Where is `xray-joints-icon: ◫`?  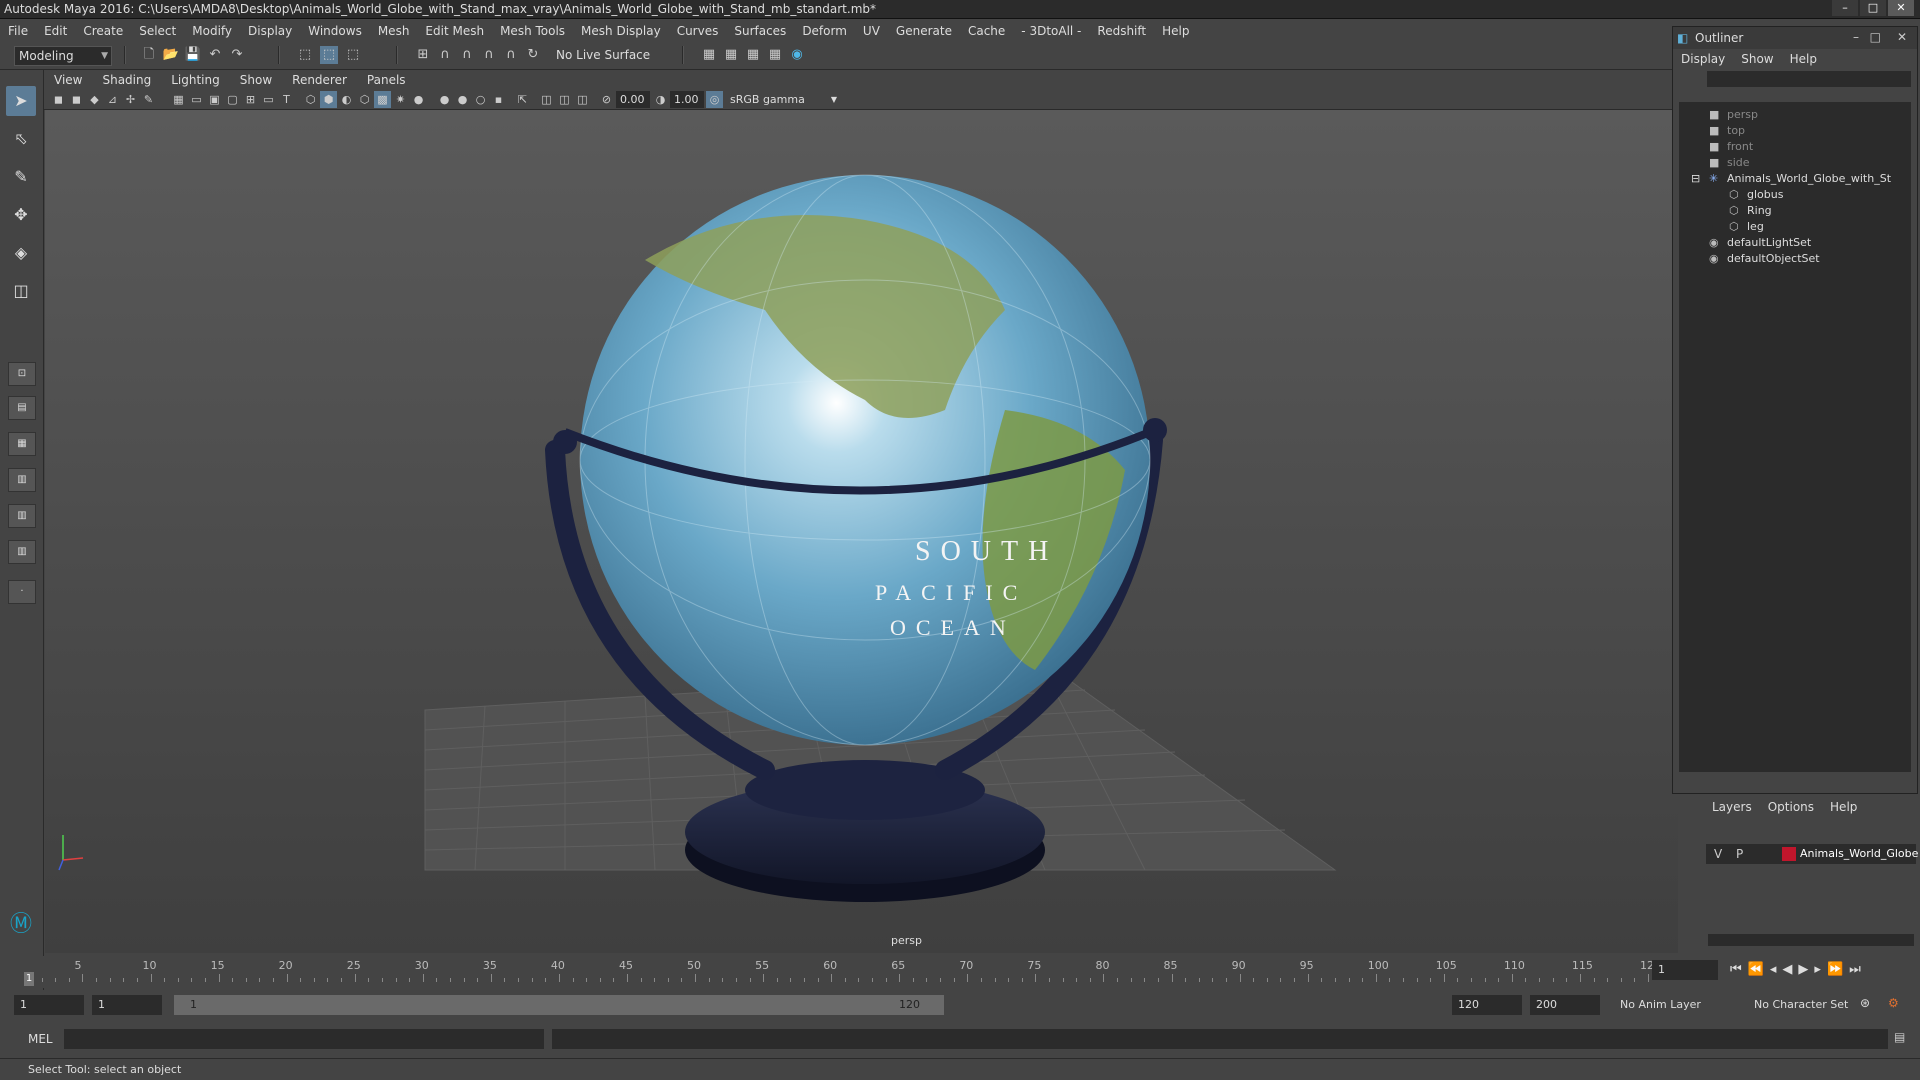 xray-joints-icon: ◫ is located at coordinates (564, 99).